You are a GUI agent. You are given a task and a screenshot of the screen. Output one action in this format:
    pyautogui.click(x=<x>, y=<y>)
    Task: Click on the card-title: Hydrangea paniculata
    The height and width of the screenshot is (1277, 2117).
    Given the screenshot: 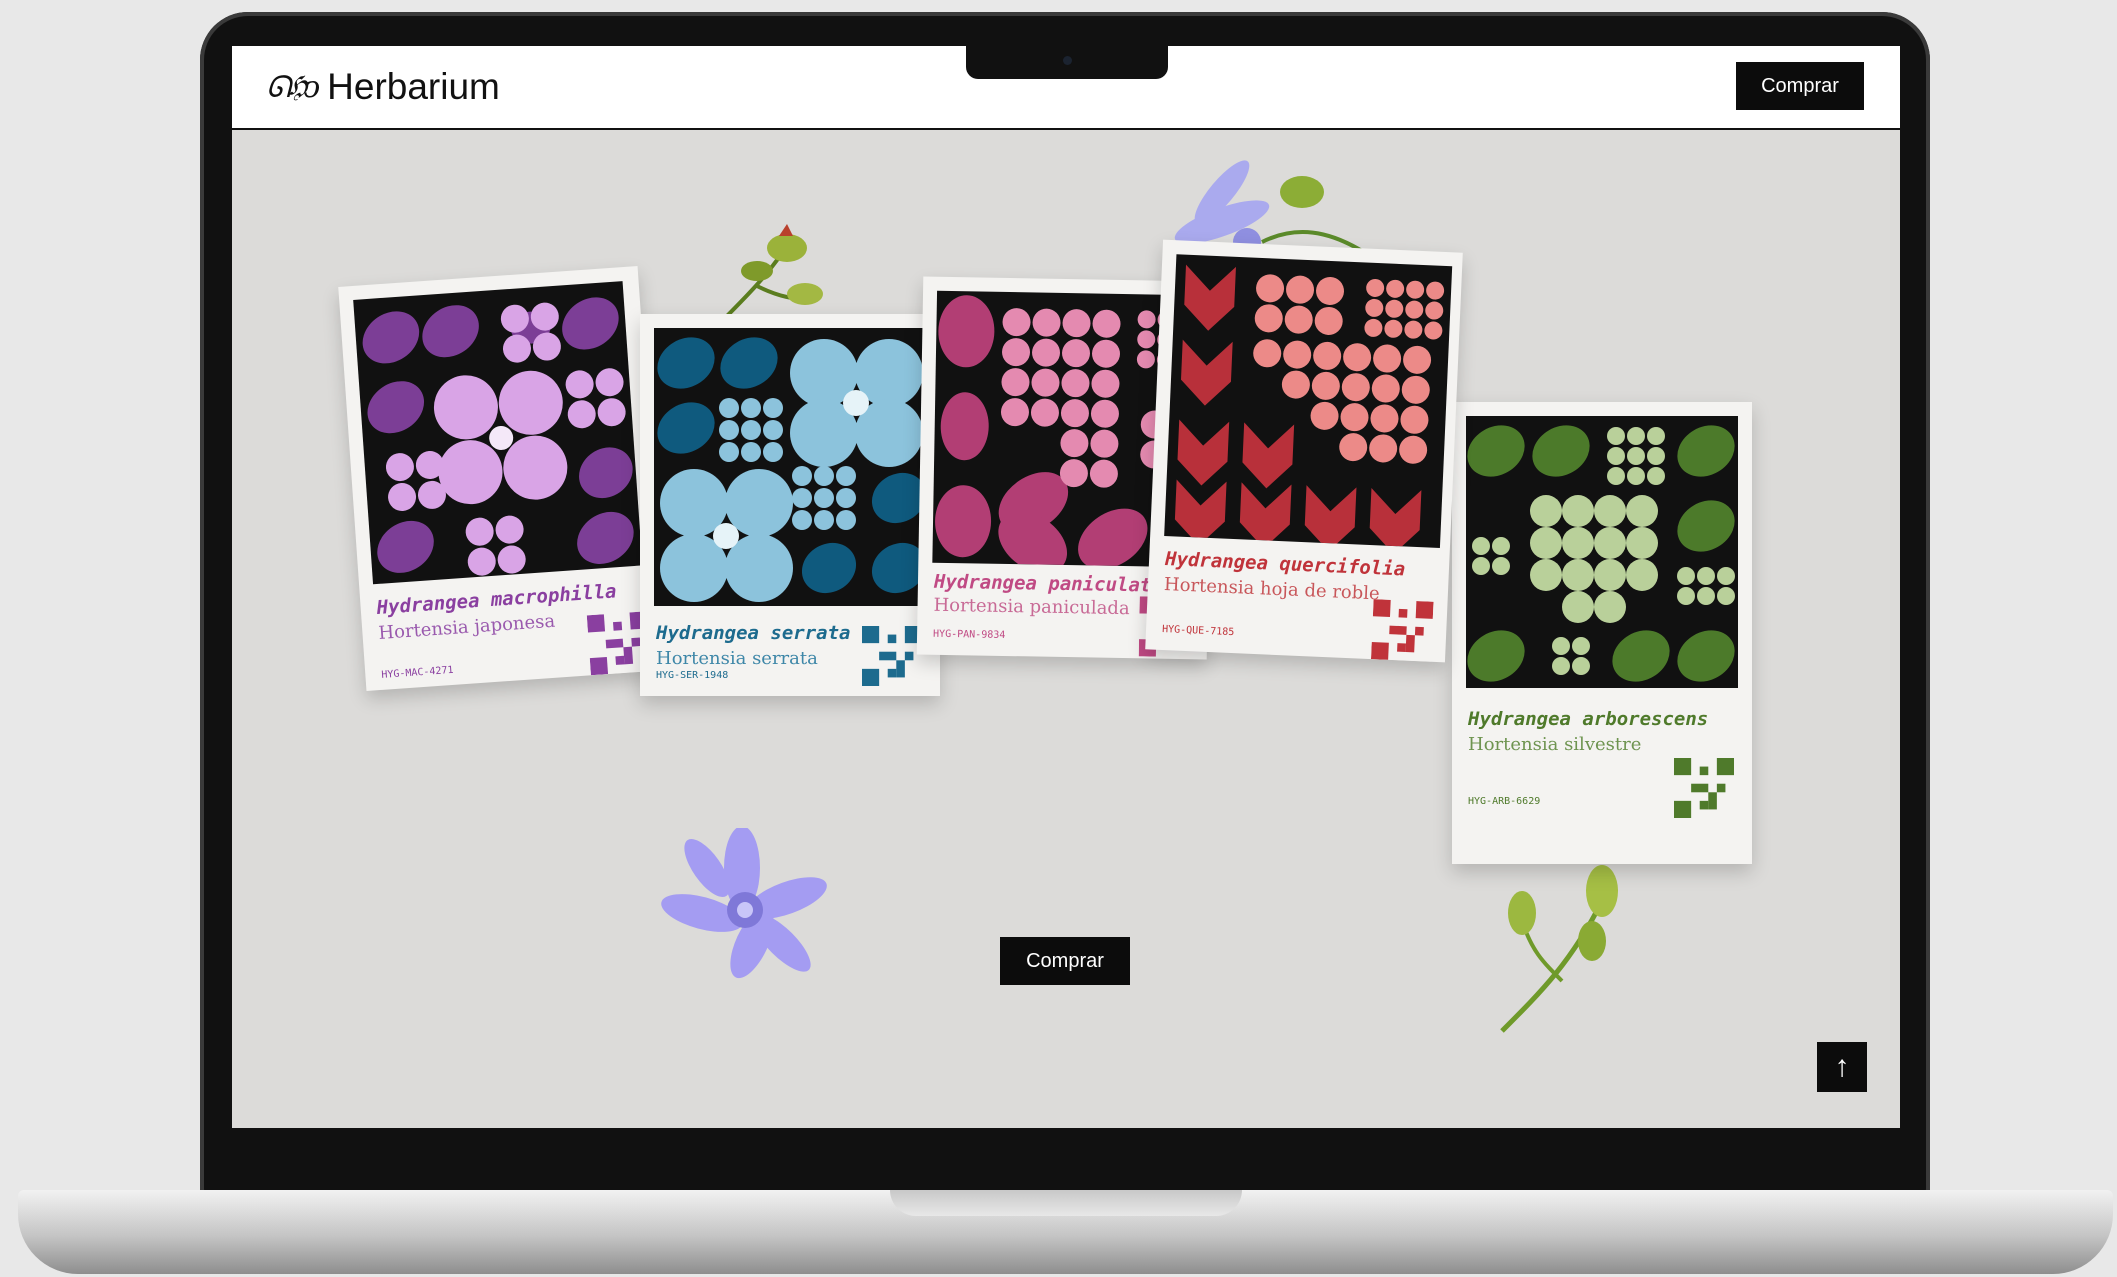 What is the action you would take?
    pyautogui.click(x=1048, y=583)
    